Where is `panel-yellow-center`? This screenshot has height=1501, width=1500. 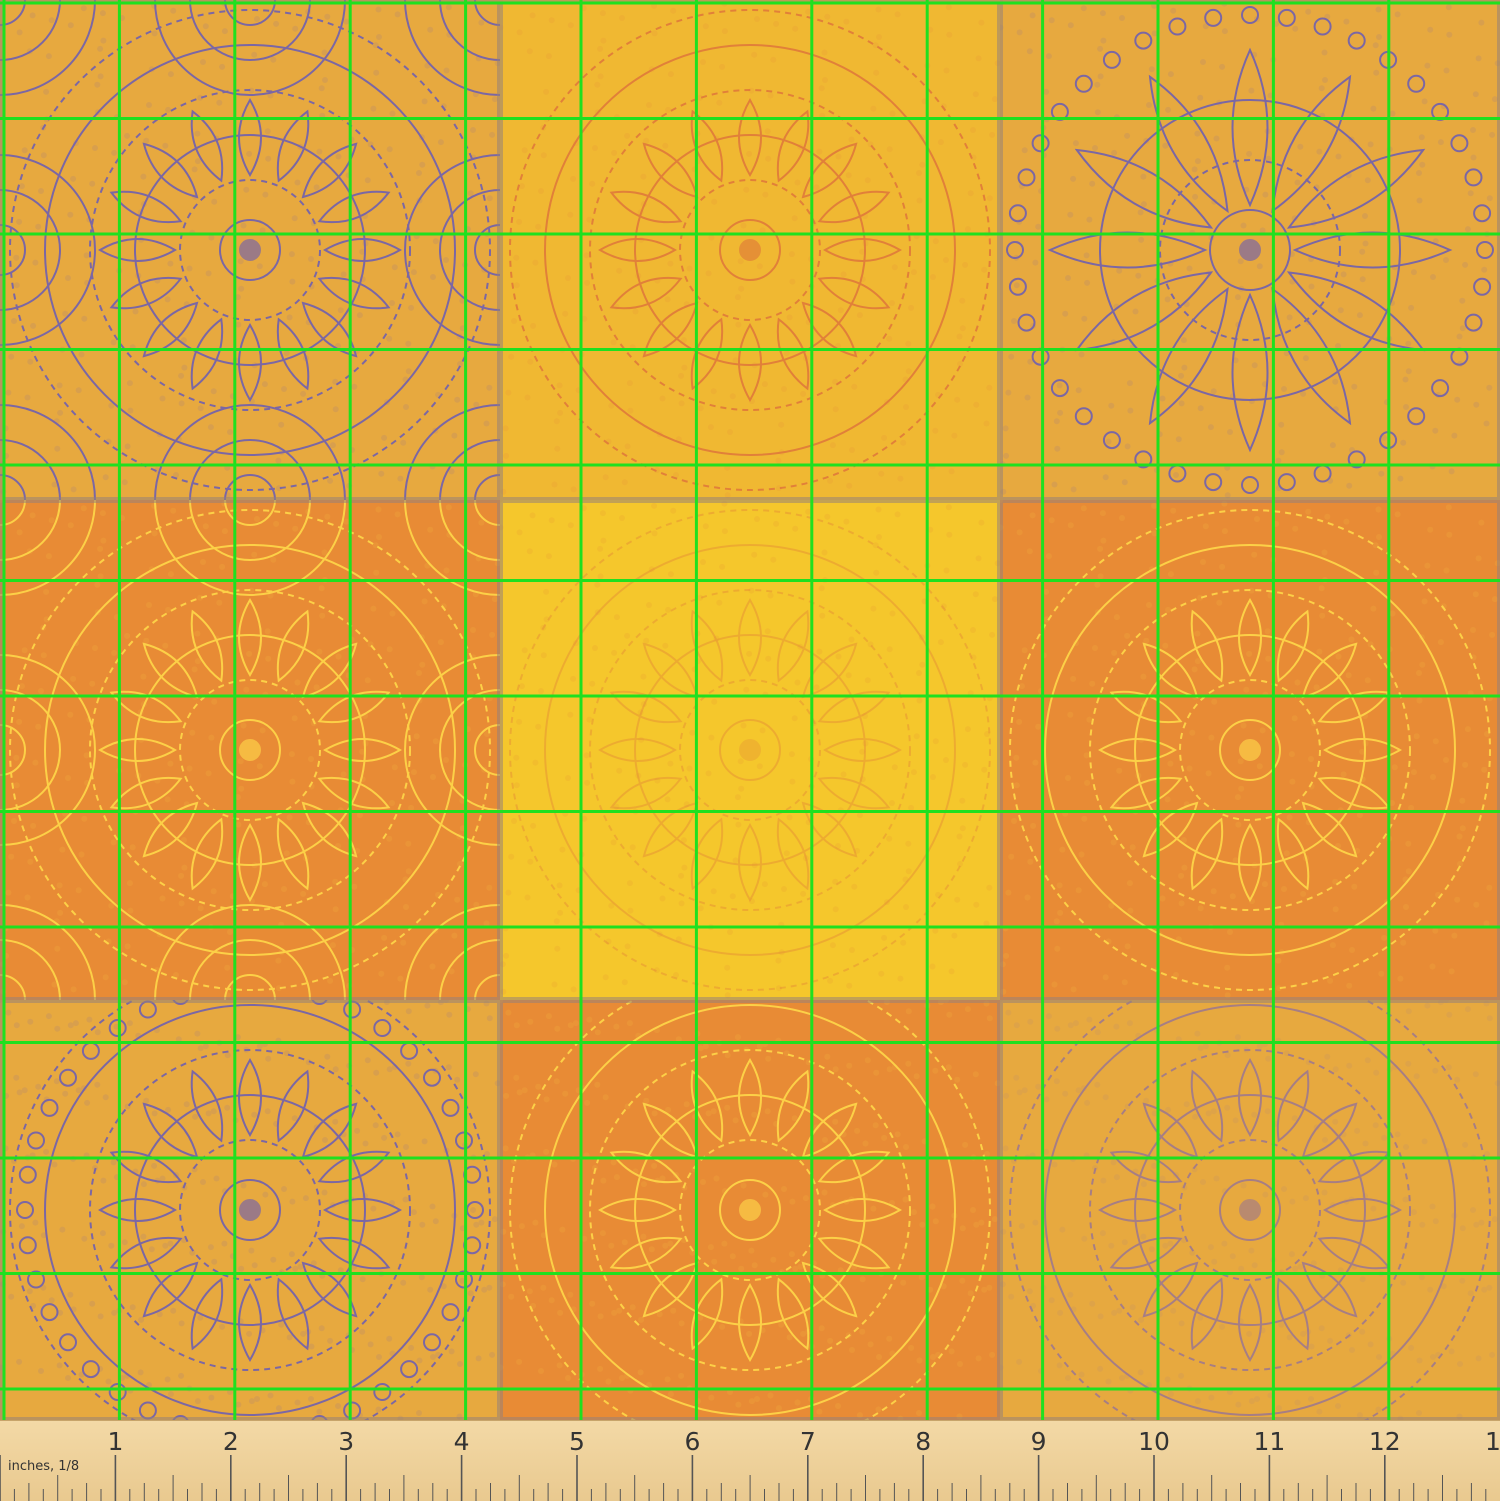
panel-yellow-center is located at coordinates (750, 750).